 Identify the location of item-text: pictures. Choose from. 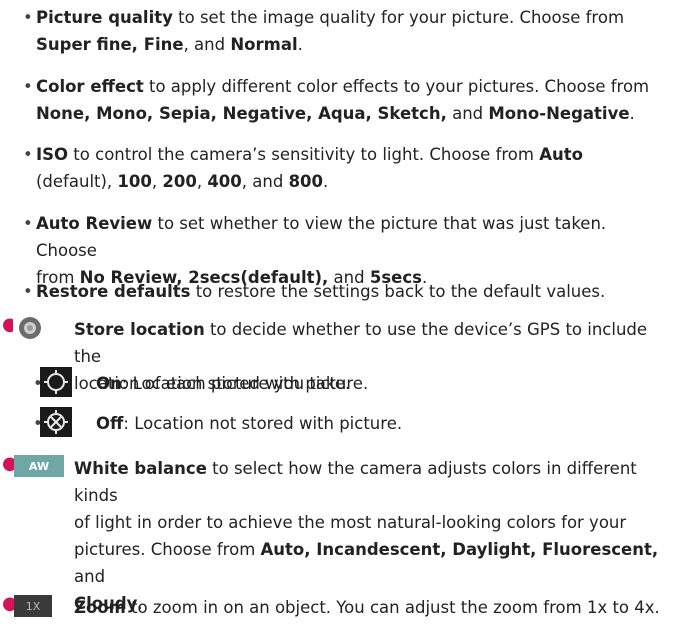
(167, 549).